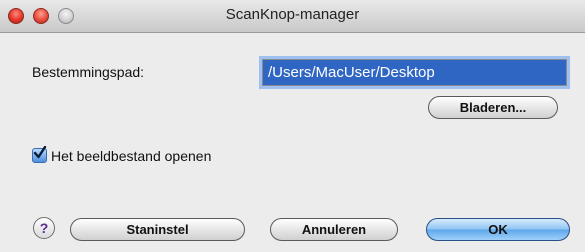 This screenshot has width=585, height=252. I want to click on destination-path-input: /Users/MacUser/Desktop, so click(414, 72).